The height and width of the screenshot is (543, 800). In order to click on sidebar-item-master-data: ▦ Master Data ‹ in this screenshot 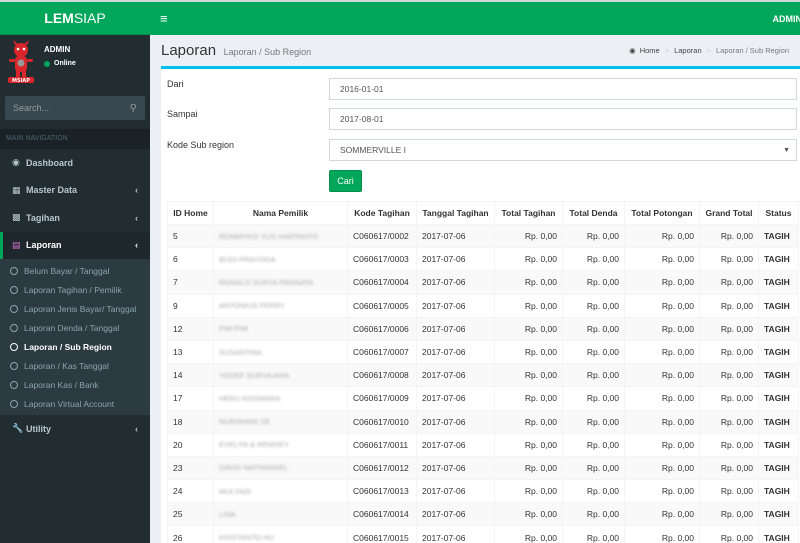, I will do `click(75, 191)`.